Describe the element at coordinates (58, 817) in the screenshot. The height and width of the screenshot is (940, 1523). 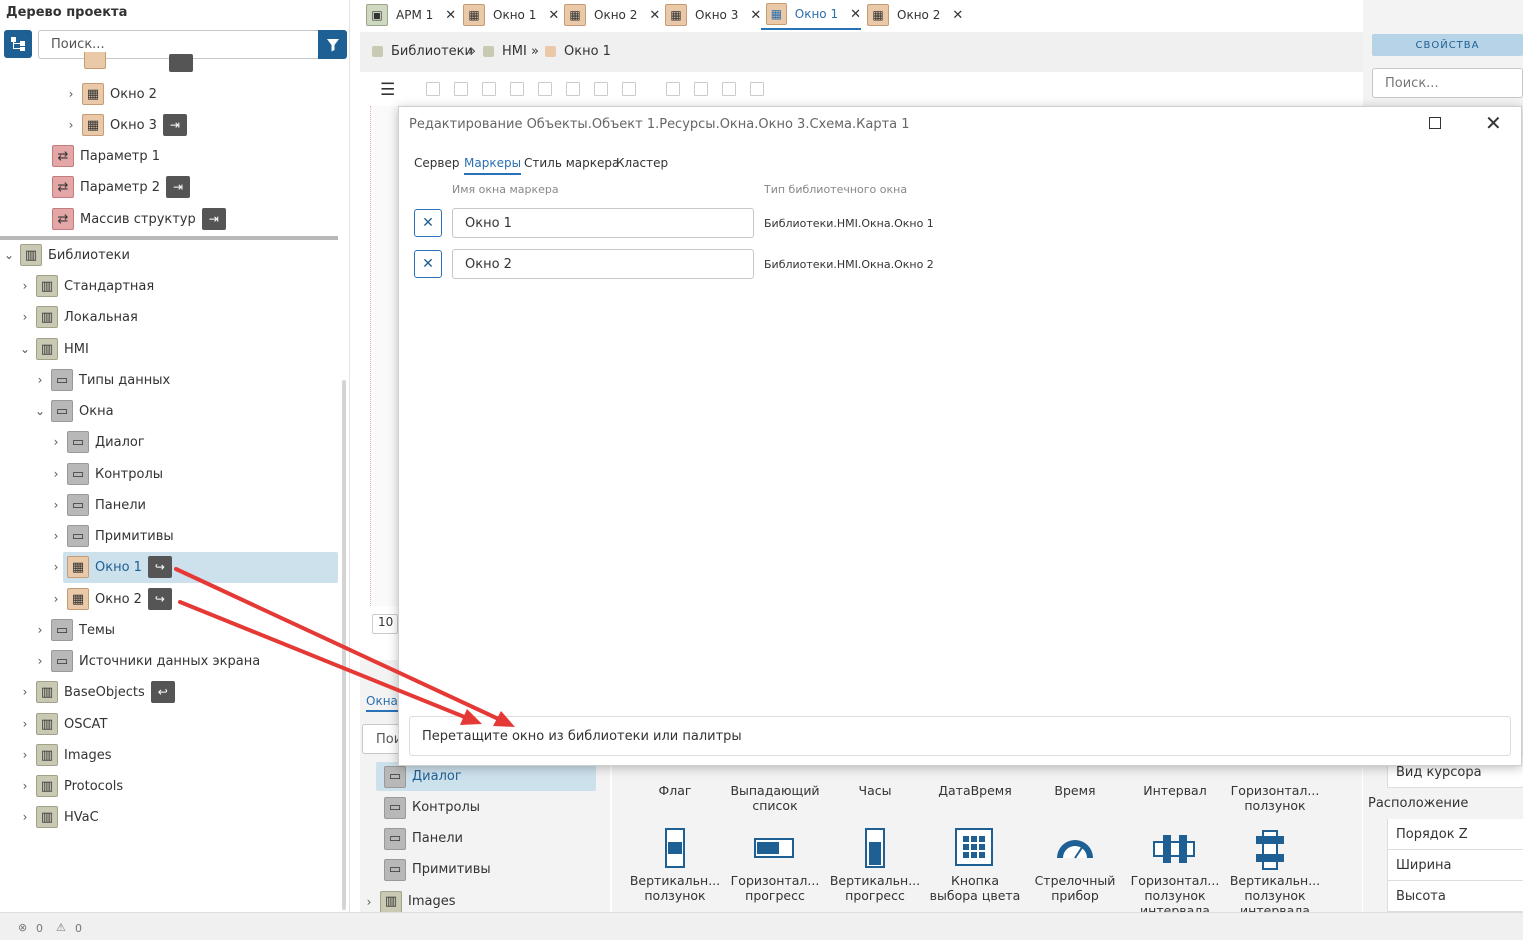
I see `tree-item-library: › ▥ HVaC` at that location.